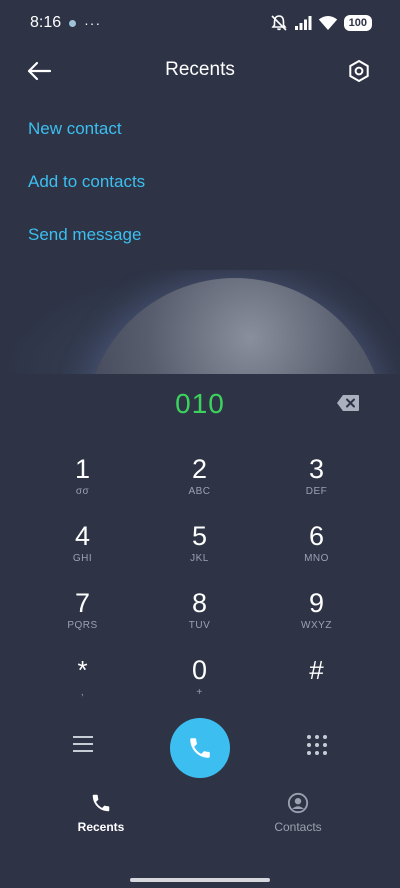 This screenshot has width=400, height=888. Describe the element at coordinates (82, 552) in the screenshot. I see `key-4: 4 GHI` at that location.